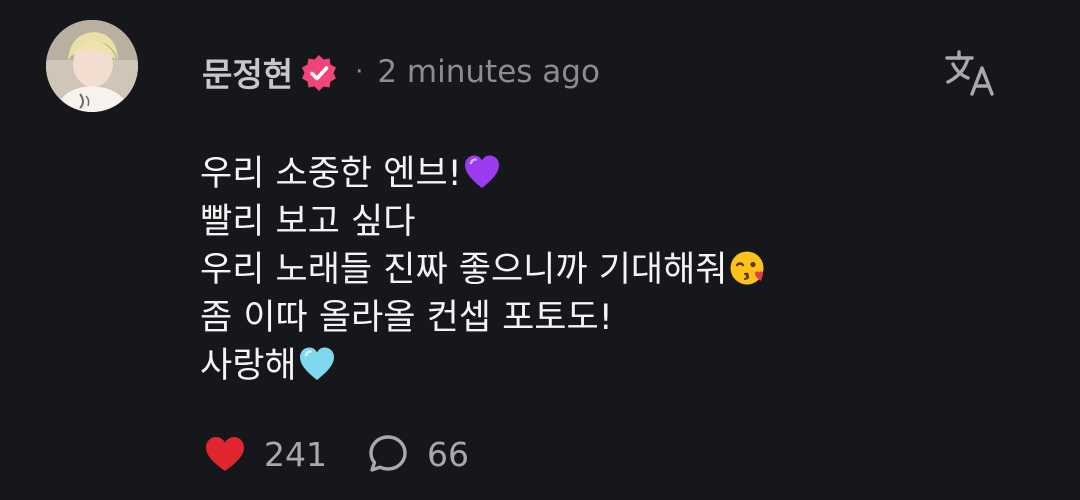 The width and height of the screenshot is (1080, 500). Describe the element at coordinates (336, 454) in the screenshot. I see `action-bar: 241 66` at that location.